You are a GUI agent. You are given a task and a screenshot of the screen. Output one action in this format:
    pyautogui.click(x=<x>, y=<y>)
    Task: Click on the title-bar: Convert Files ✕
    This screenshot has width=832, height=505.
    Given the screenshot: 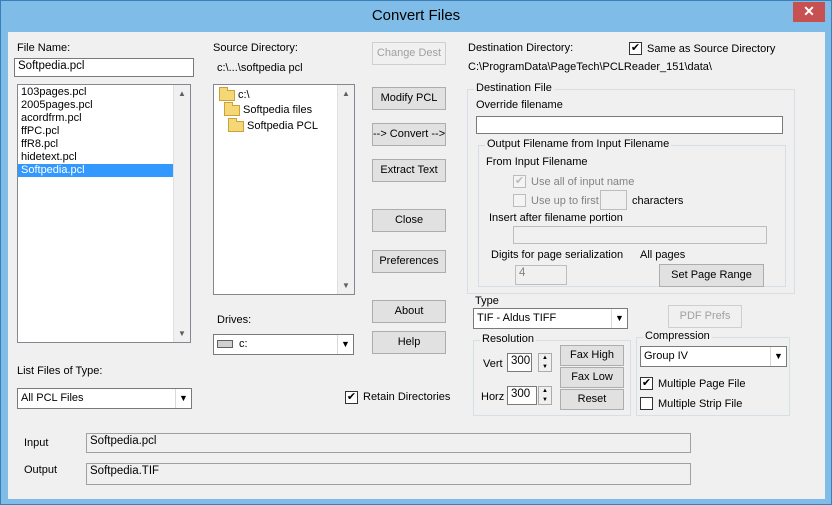 What is the action you would take?
    pyautogui.click(x=416, y=16)
    